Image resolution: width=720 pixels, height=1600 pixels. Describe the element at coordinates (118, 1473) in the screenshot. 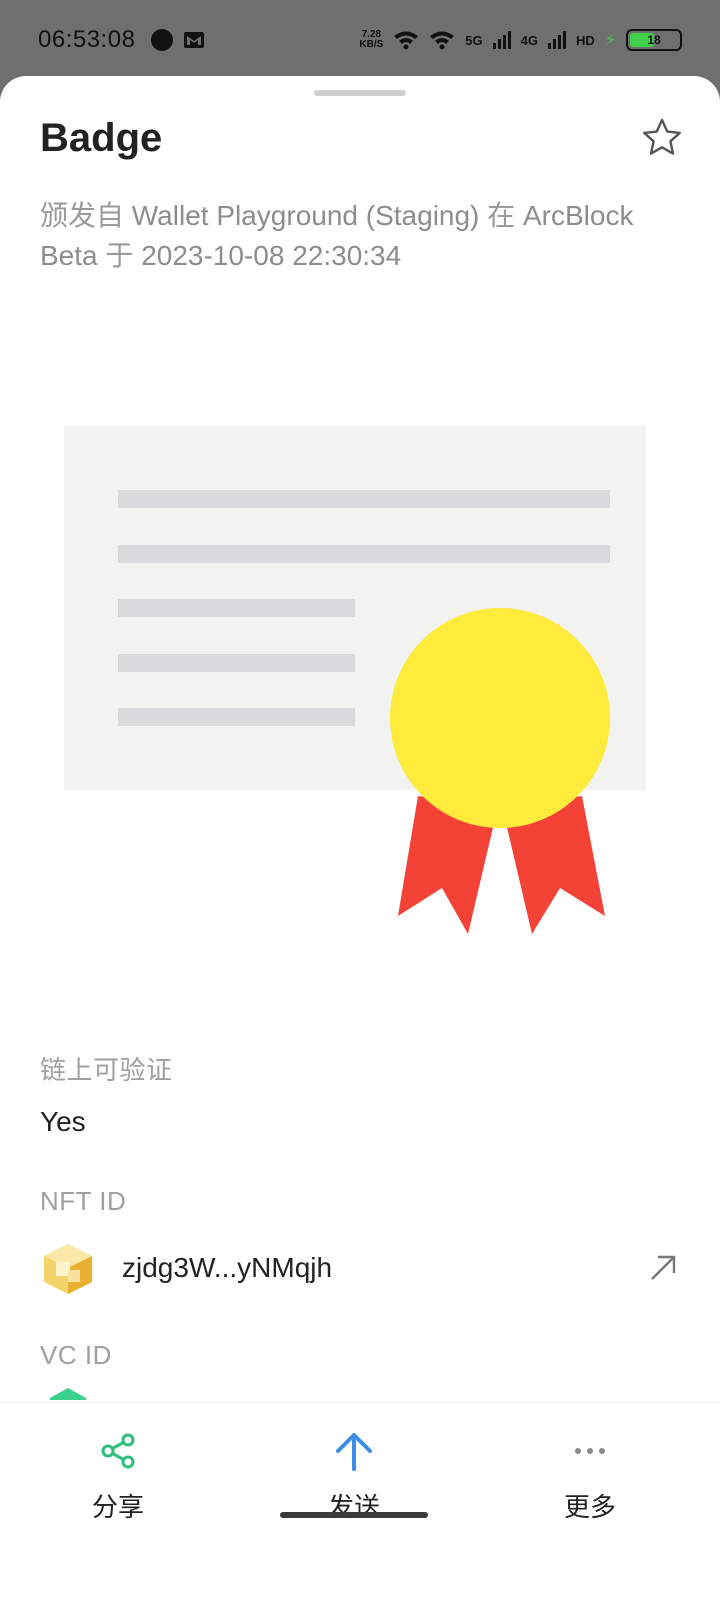

I see `share-button: 分享` at that location.